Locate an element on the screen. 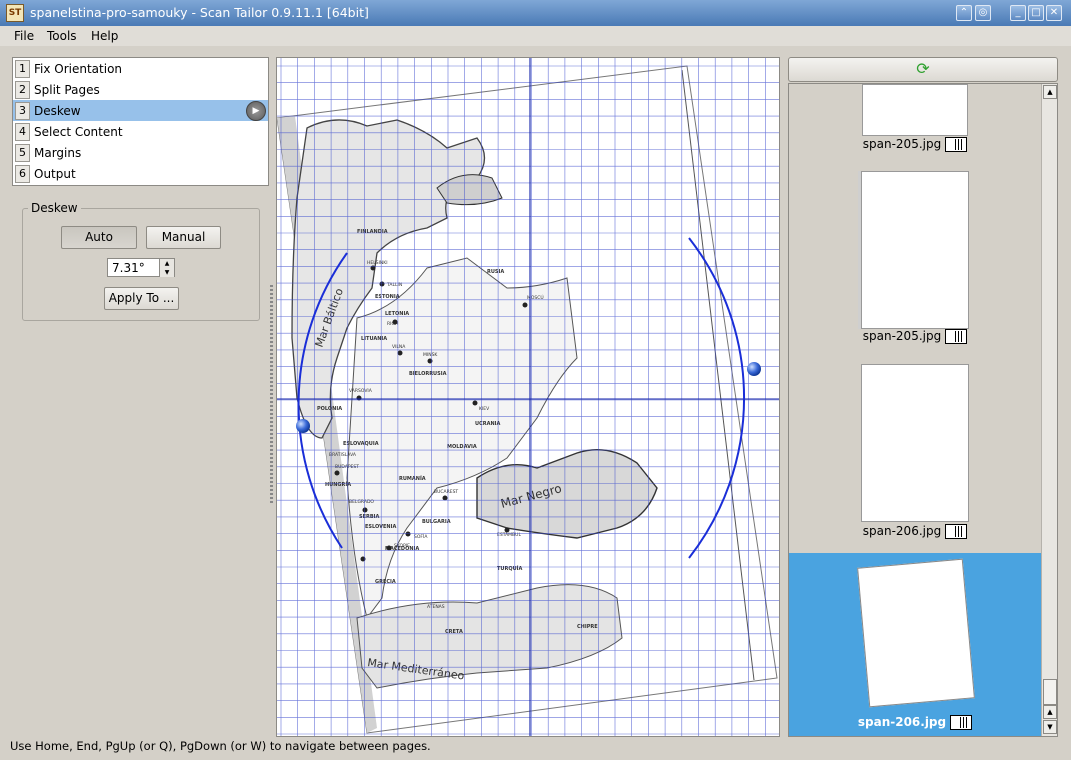 This screenshot has height=760, width=1071. step-number: 1 is located at coordinates (22, 69).